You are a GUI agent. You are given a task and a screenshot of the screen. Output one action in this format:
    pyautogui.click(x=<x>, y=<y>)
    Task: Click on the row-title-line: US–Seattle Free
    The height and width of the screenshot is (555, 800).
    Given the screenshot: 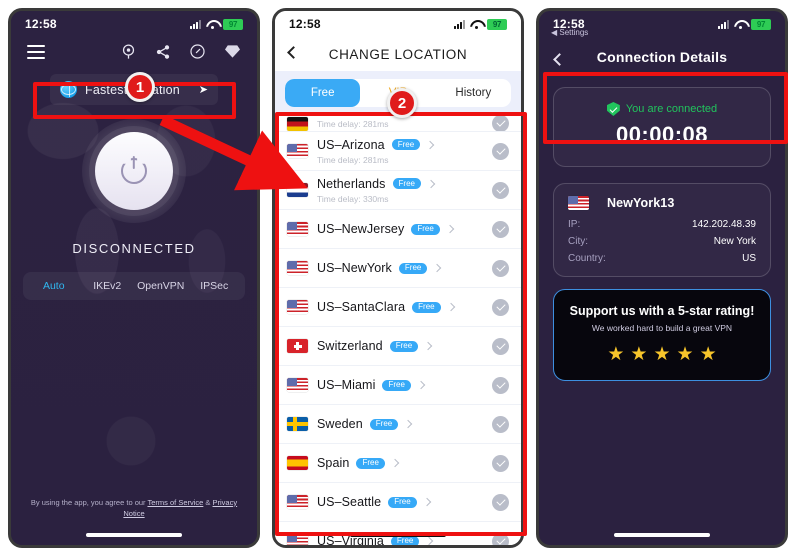 What is the action you would take?
    pyautogui.click(x=404, y=502)
    